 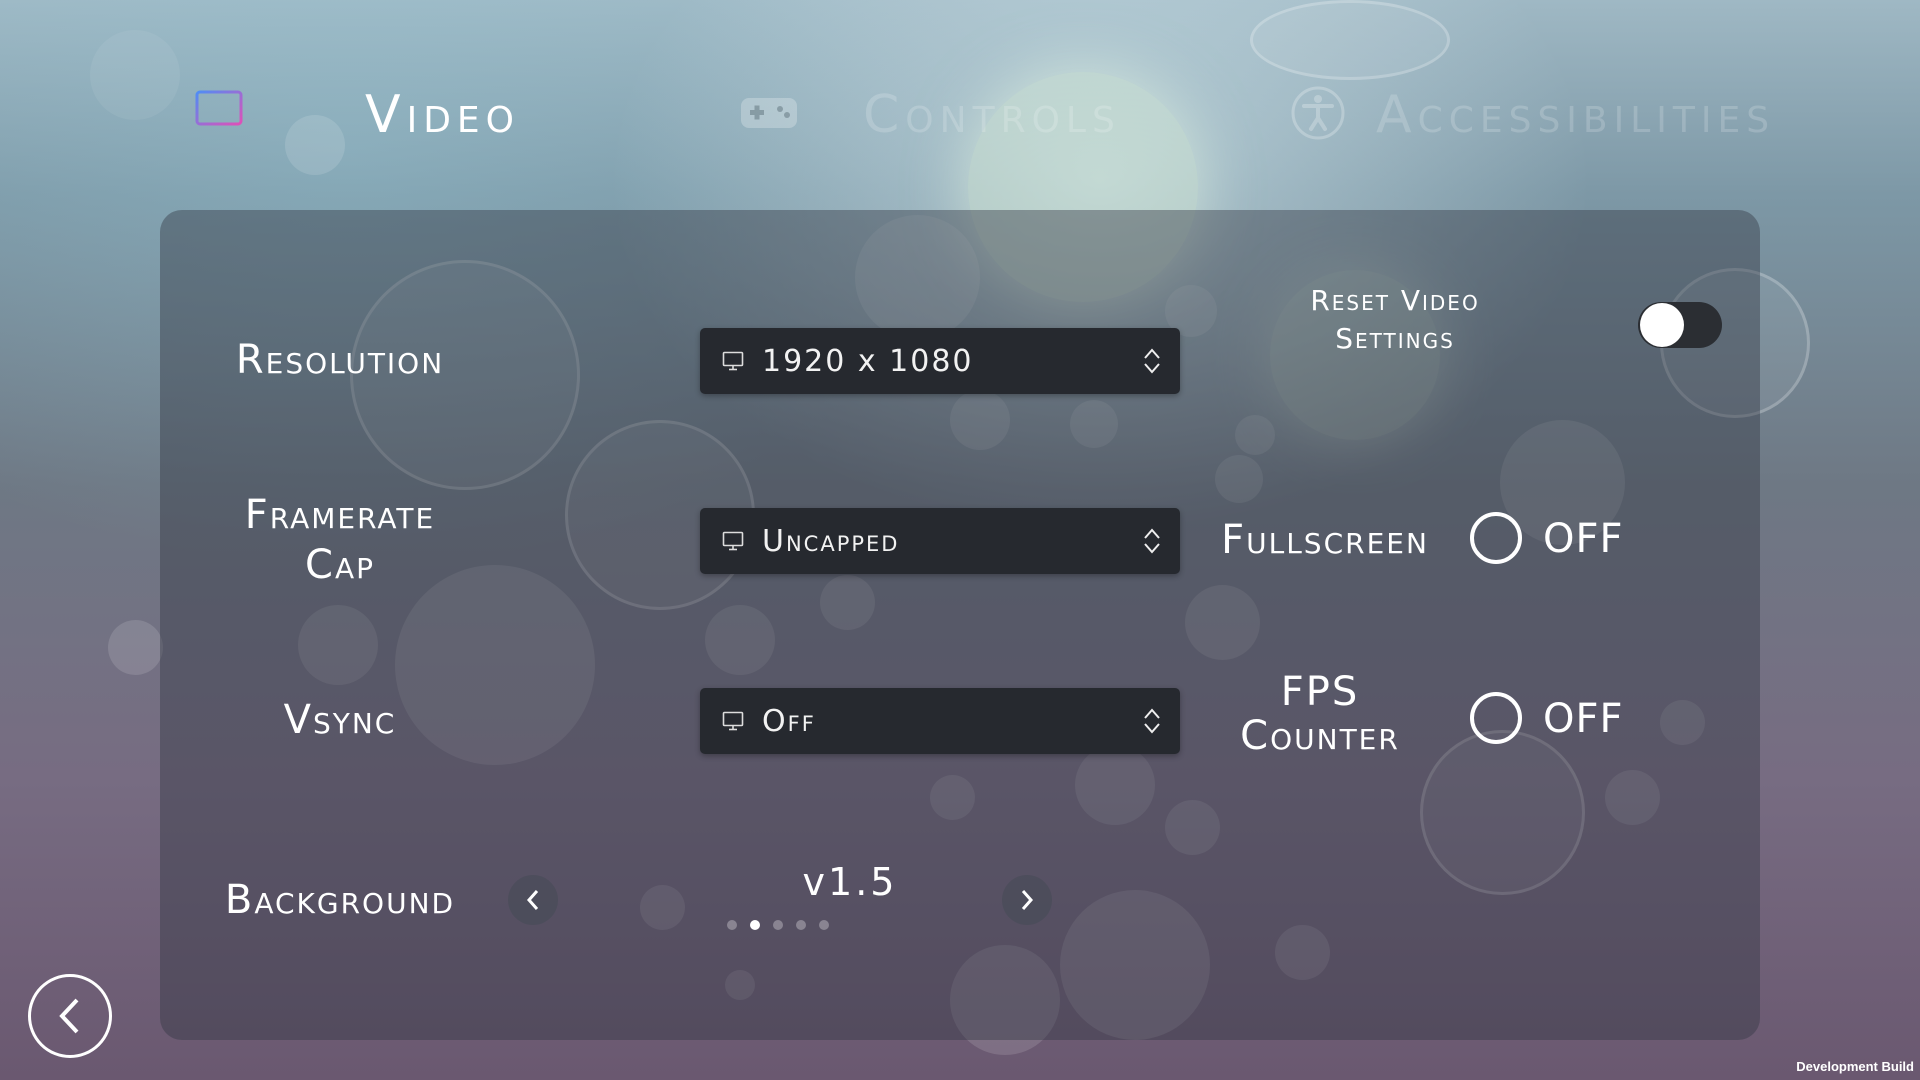 What do you see at coordinates (1395, 338) in the screenshot?
I see `reset-video-label-line2: Settings` at bounding box center [1395, 338].